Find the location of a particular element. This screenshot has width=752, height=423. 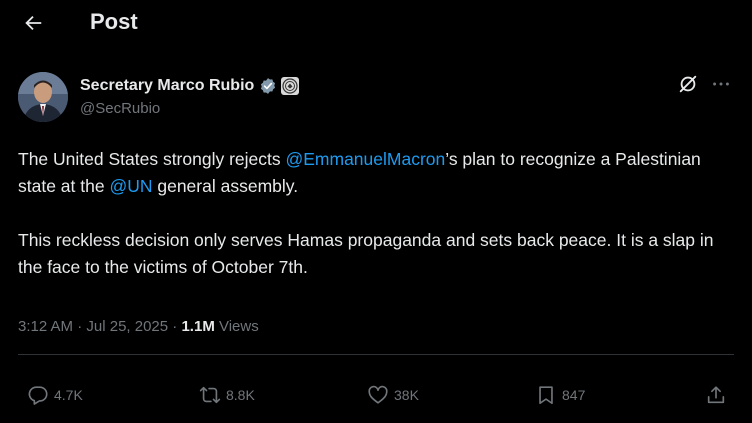

like-button: 38K is located at coordinates (392, 395).